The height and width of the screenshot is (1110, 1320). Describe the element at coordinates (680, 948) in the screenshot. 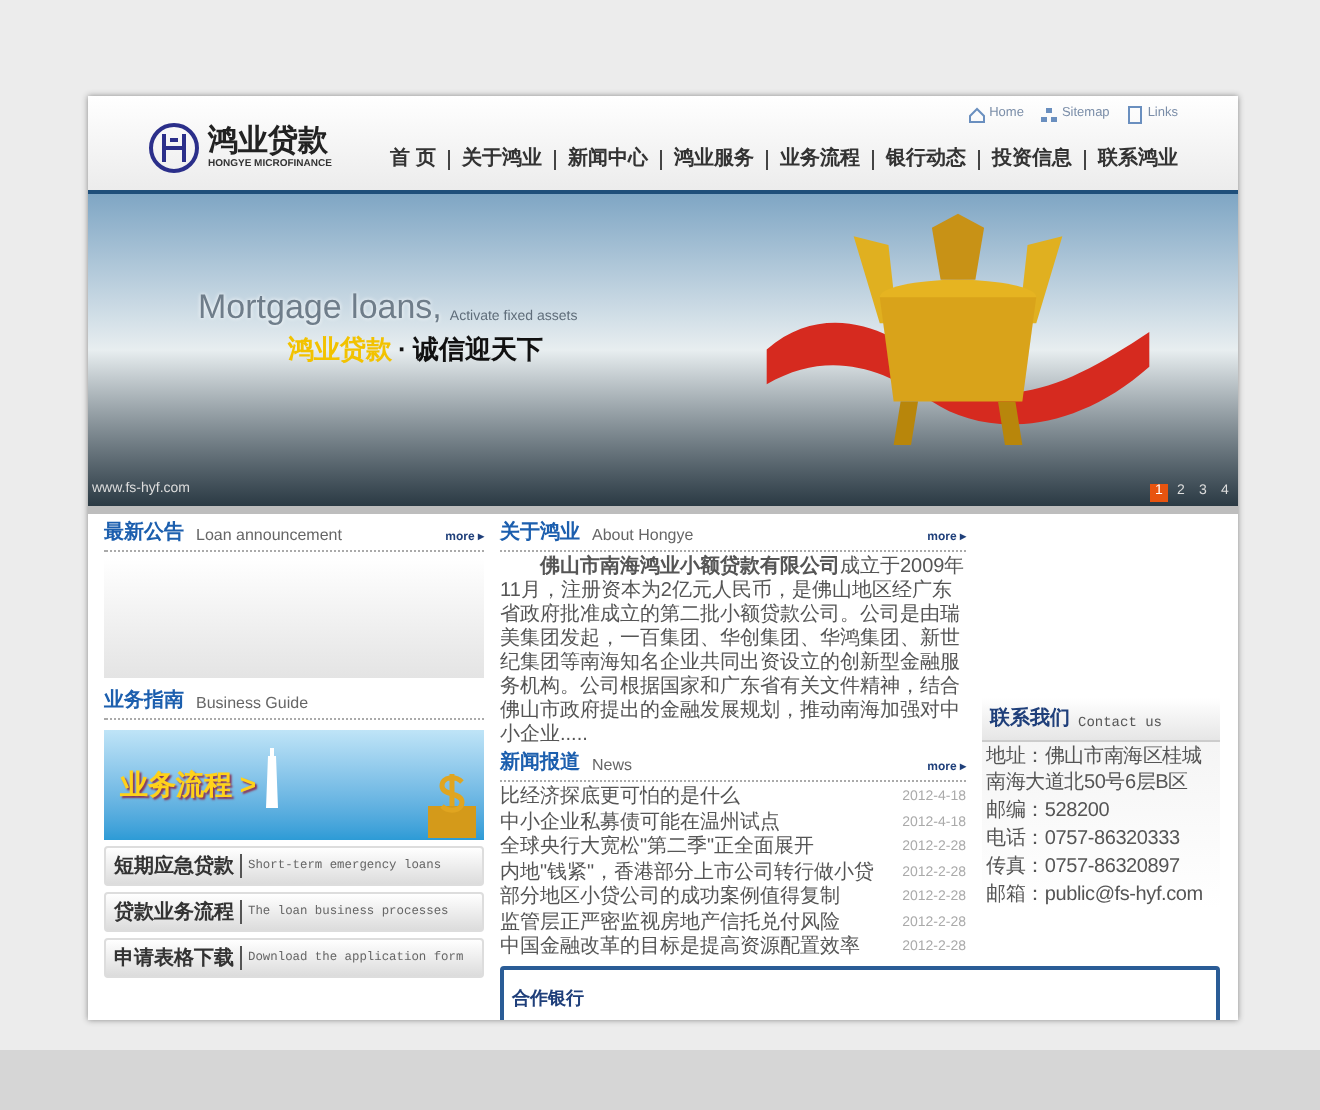

I see `news-link: 中国金融改革的目标是提高资源配置效率` at that location.